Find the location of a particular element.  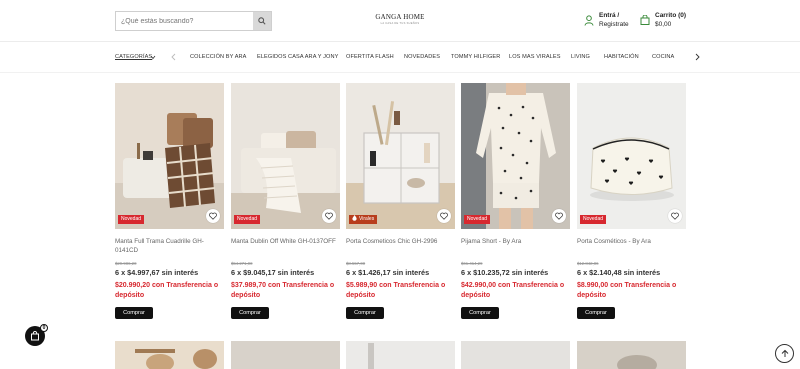

product-title: Manta Full Trama Cuadrille GH-0141CD is located at coordinates (169, 246).